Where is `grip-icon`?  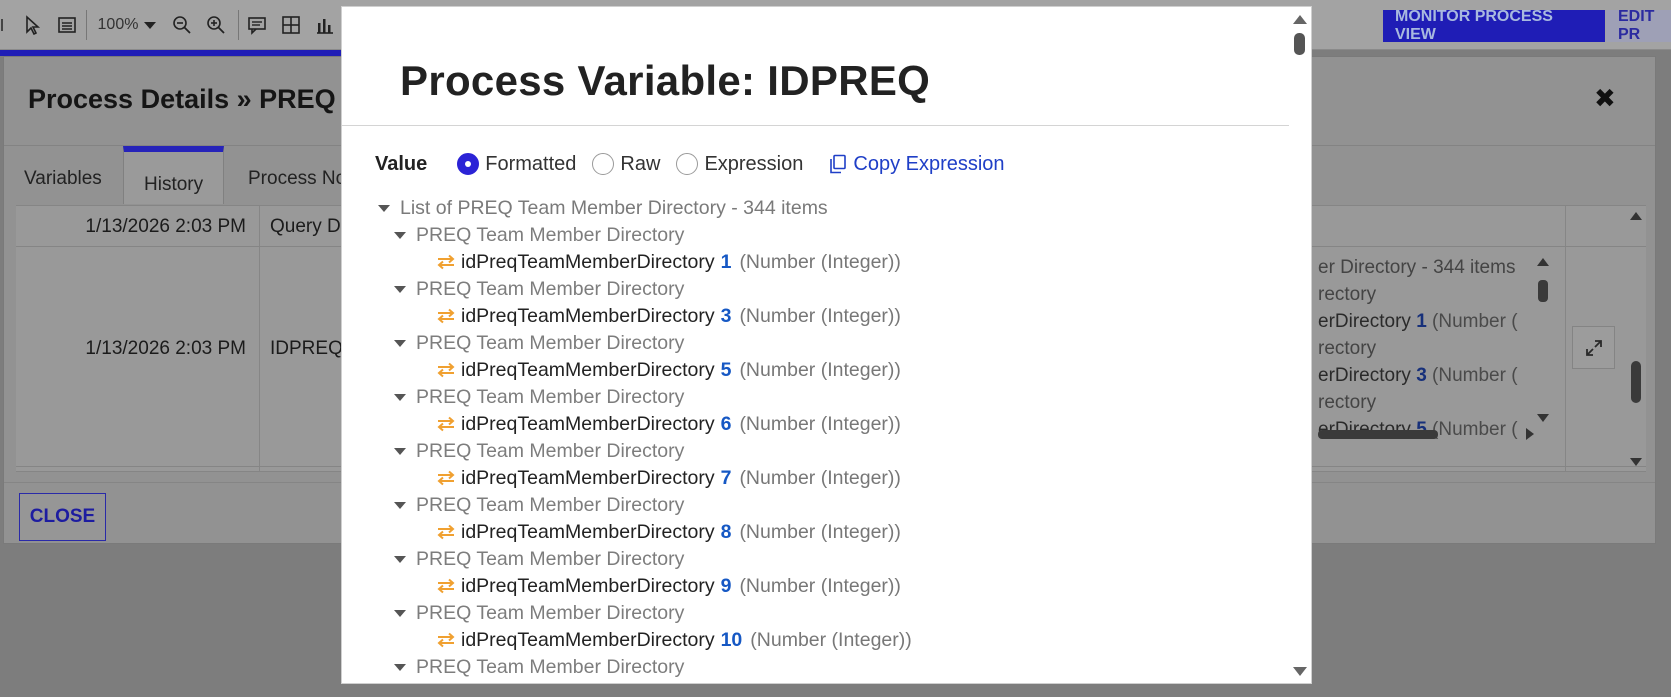
grip-icon is located at coordinates (3, 25).